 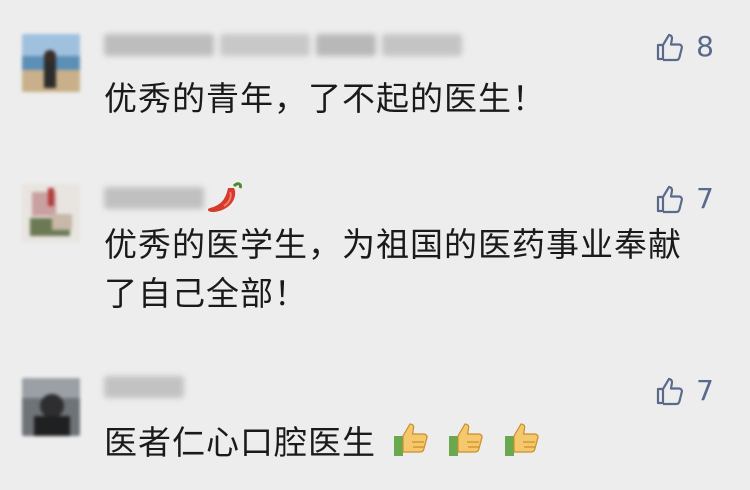 I want to click on comment-text: 优秀的医学生，为祖国的医药事业奉献了自己全部！, so click(x=393, y=269).